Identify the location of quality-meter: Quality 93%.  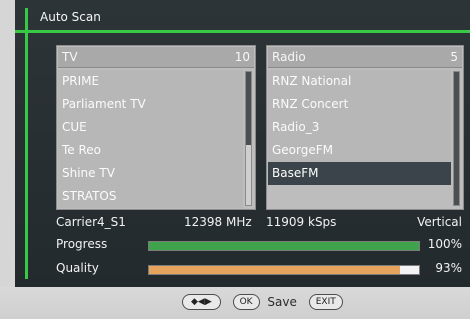
(259, 269).